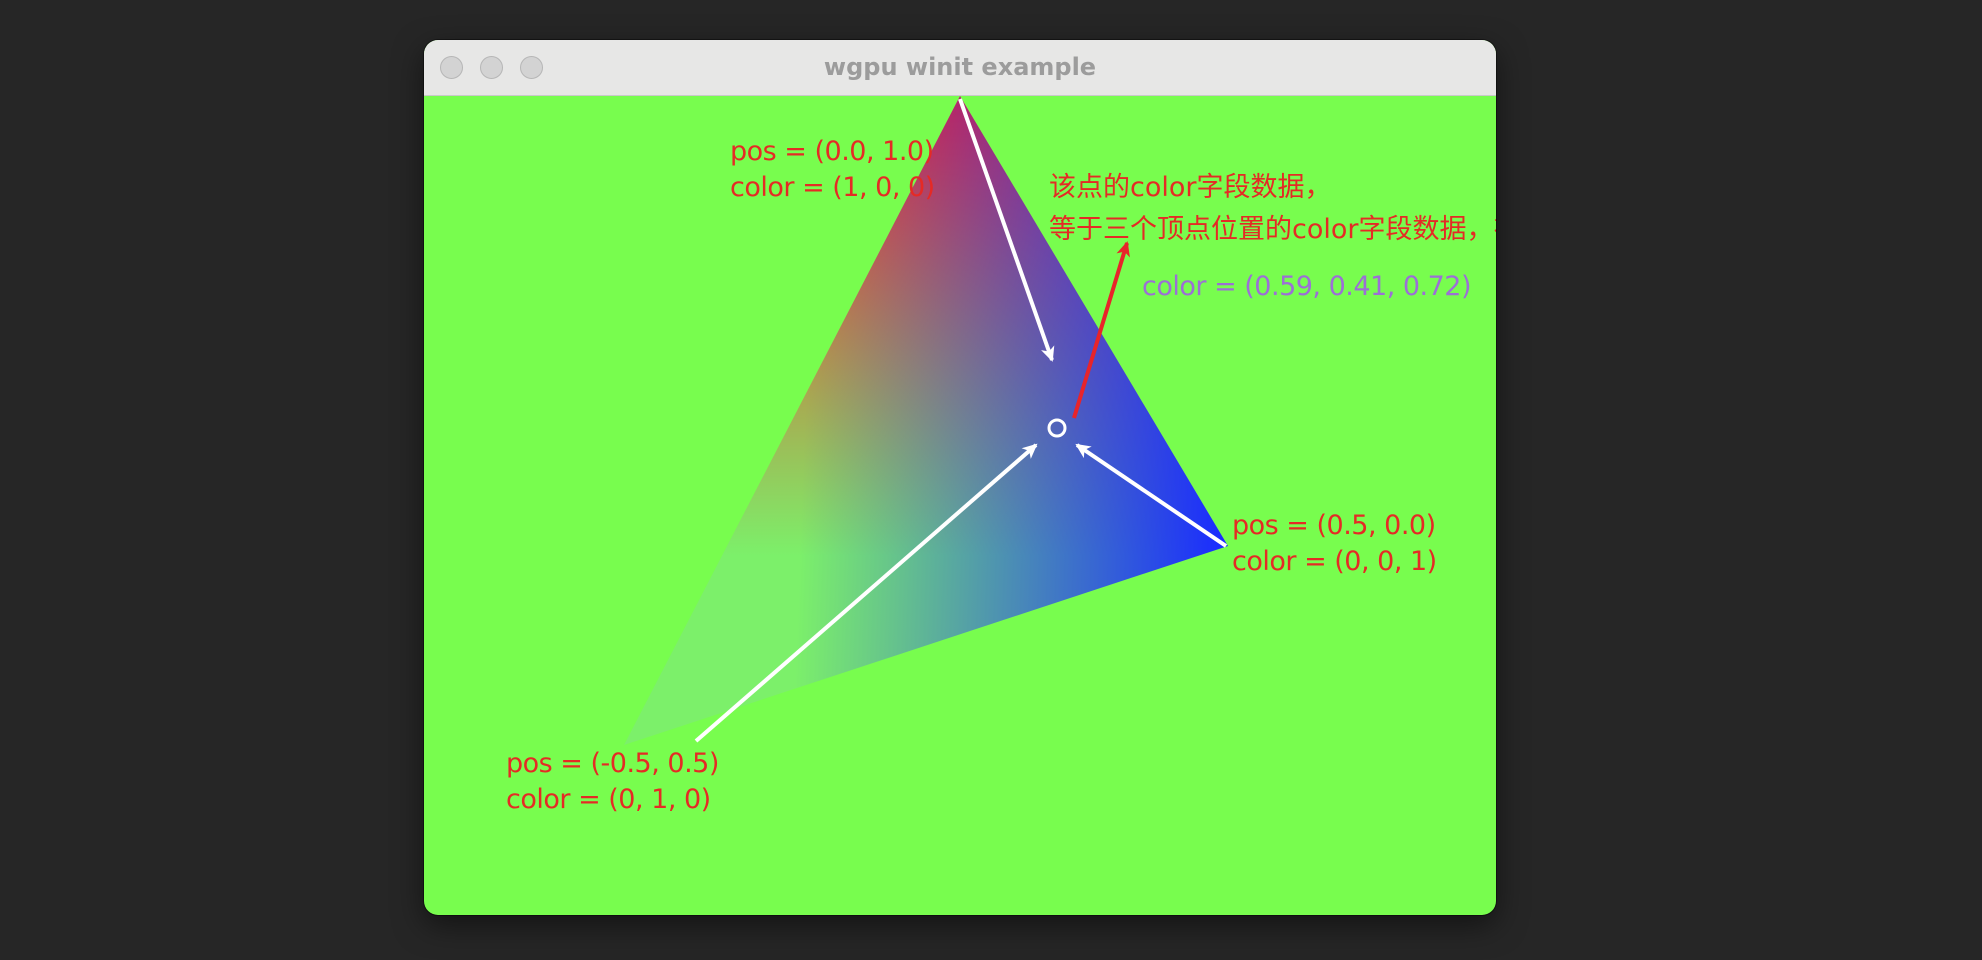 This screenshot has width=1982, height=960. What do you see at coordinates (832, 187) in the screenshot?
I see `top-vertex-color: color = (1, 0, 0)` at bounding box center [832, 187].